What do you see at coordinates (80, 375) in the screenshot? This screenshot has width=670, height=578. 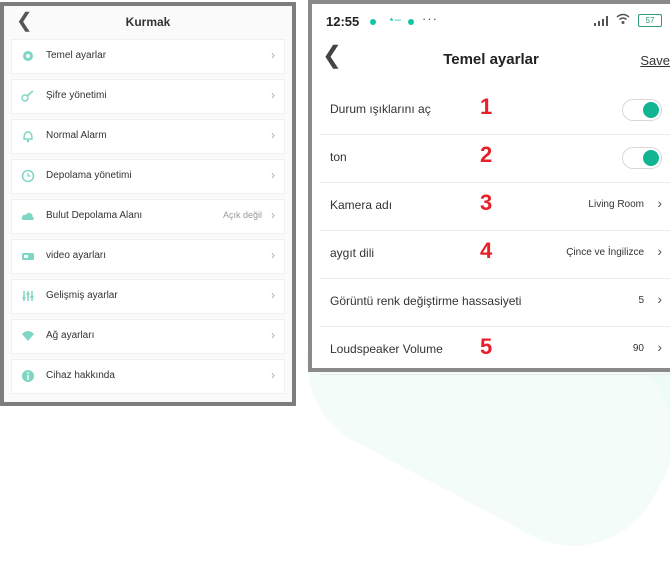 I see `settings-item-label: Cihaz hakkında` at bounding box center [80, 375].